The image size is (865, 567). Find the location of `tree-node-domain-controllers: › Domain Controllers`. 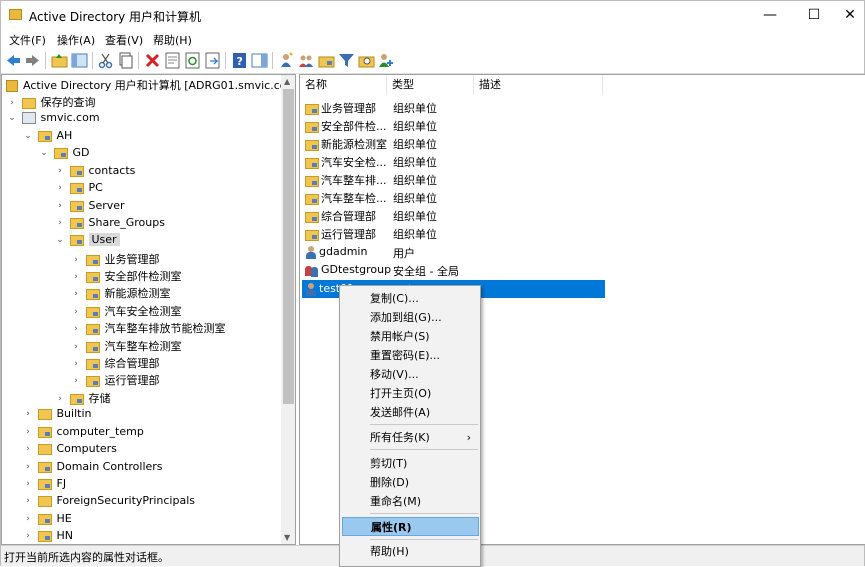

tree-node-domain-controllers: › Domain Controllers is located at coordinates (92, 468).